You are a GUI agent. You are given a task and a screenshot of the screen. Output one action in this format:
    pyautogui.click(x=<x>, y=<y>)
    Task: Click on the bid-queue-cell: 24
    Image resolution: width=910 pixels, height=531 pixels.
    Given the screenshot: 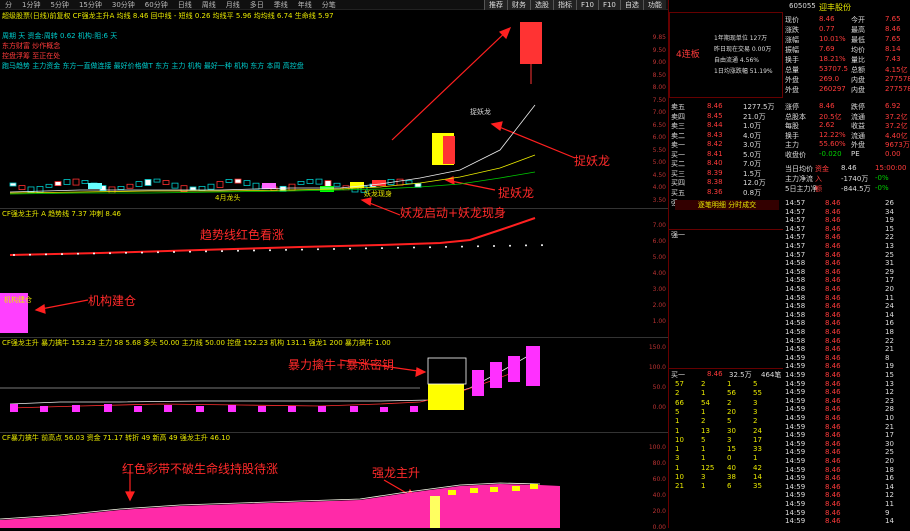 What is the action you would take?
    pyautogui.click(x=757, y=430)
    